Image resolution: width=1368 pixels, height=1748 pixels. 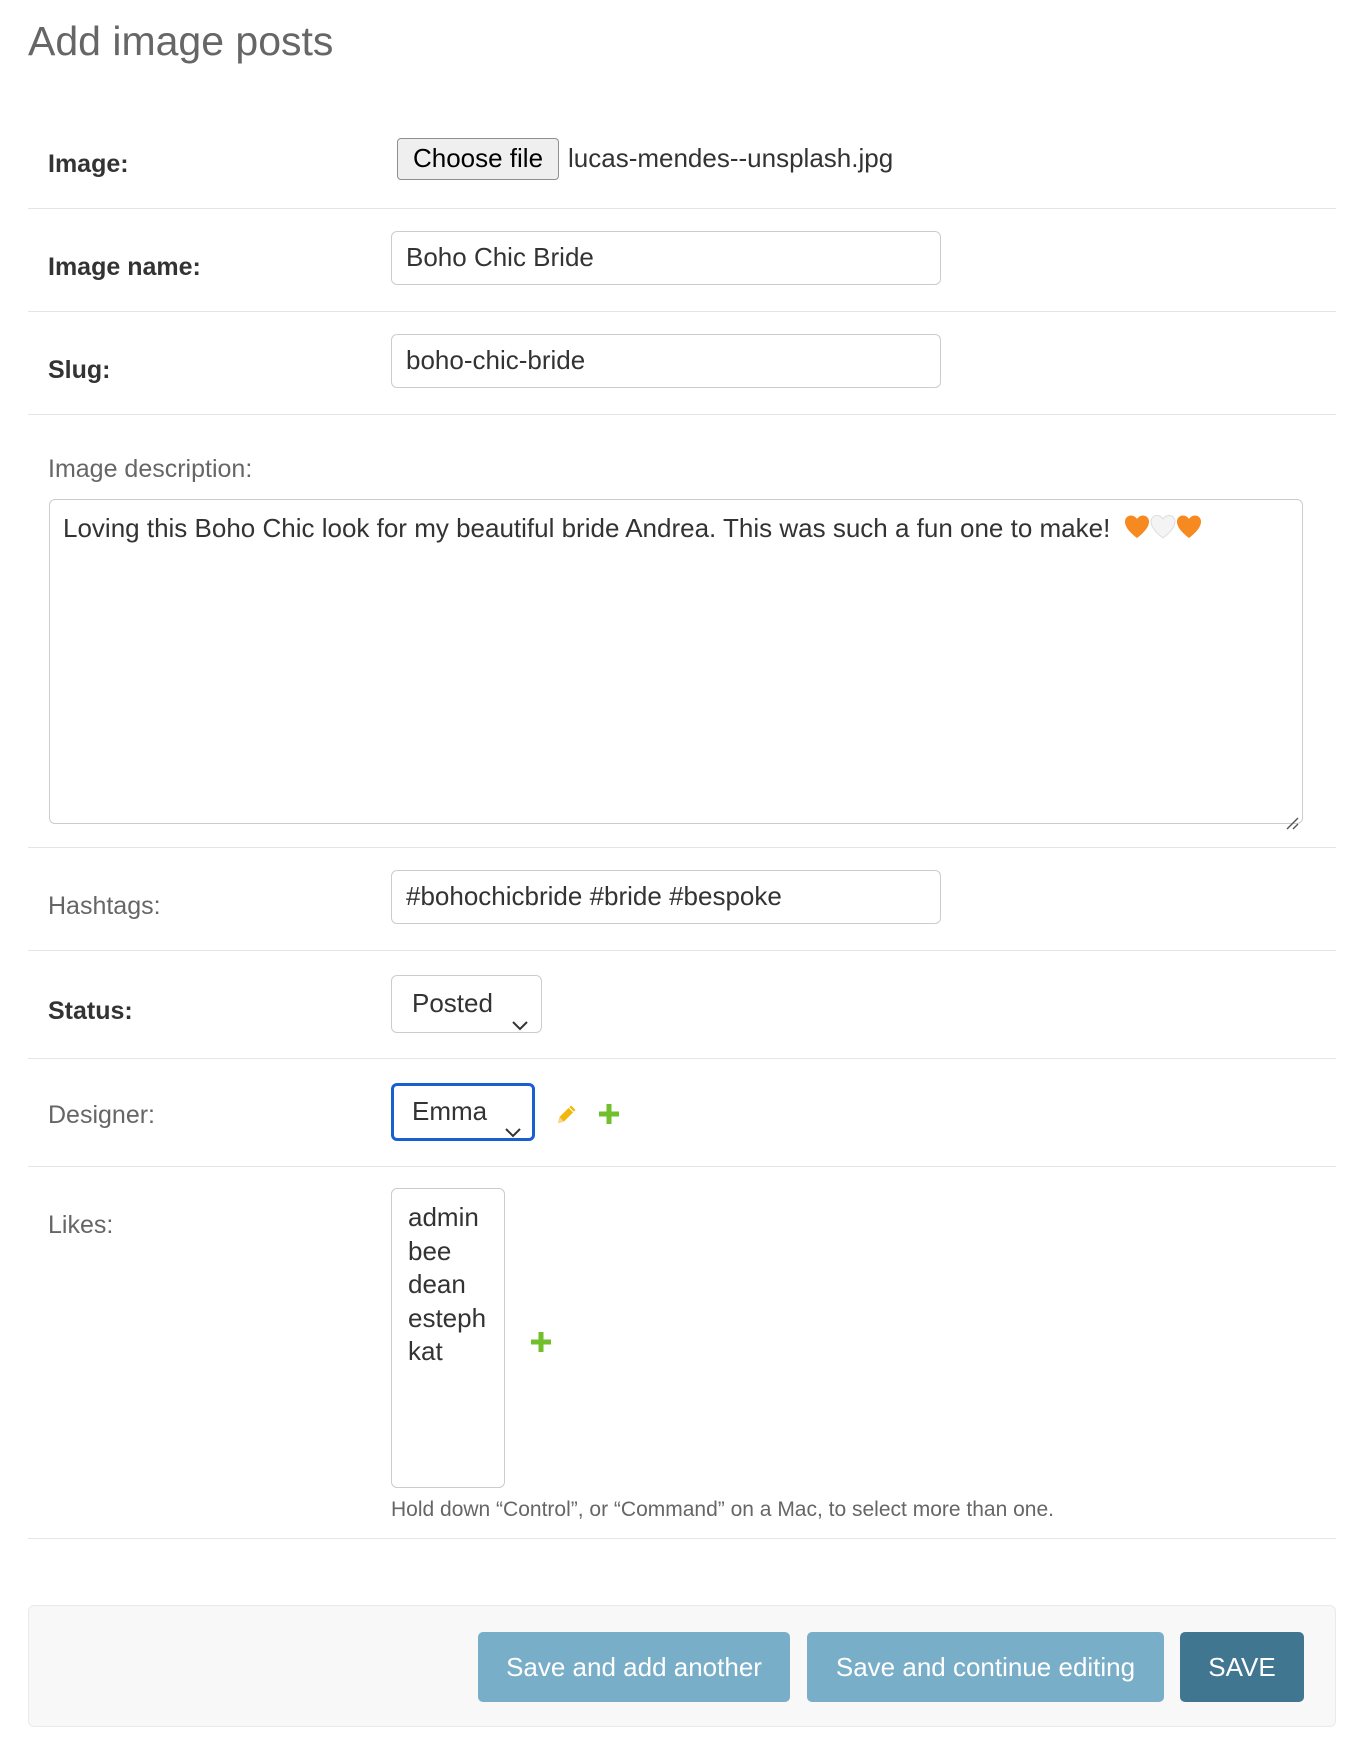 What do you see at coordinates (567, 1114) in the screenshot?
I see `pencil-icon` at bounding box center [567, 1114].